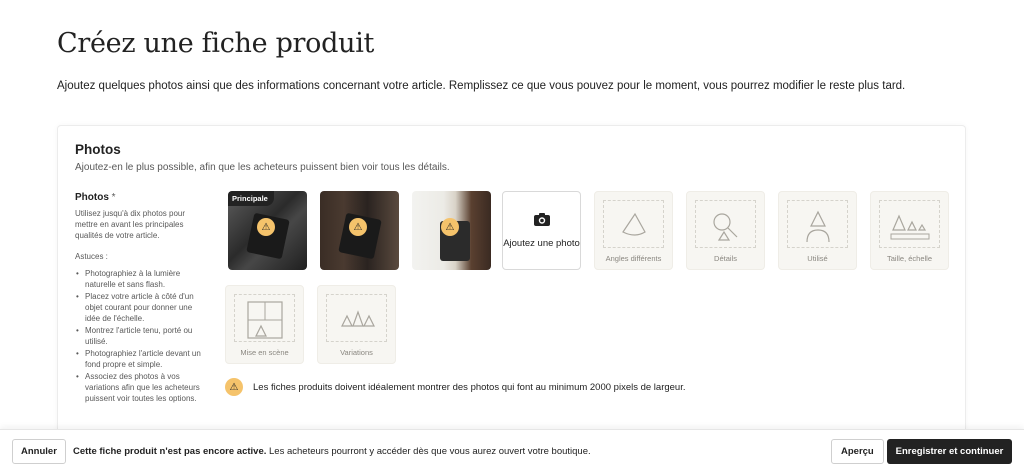  I want to click on placeholder-label: Taille, échelle, so click(909, 258).